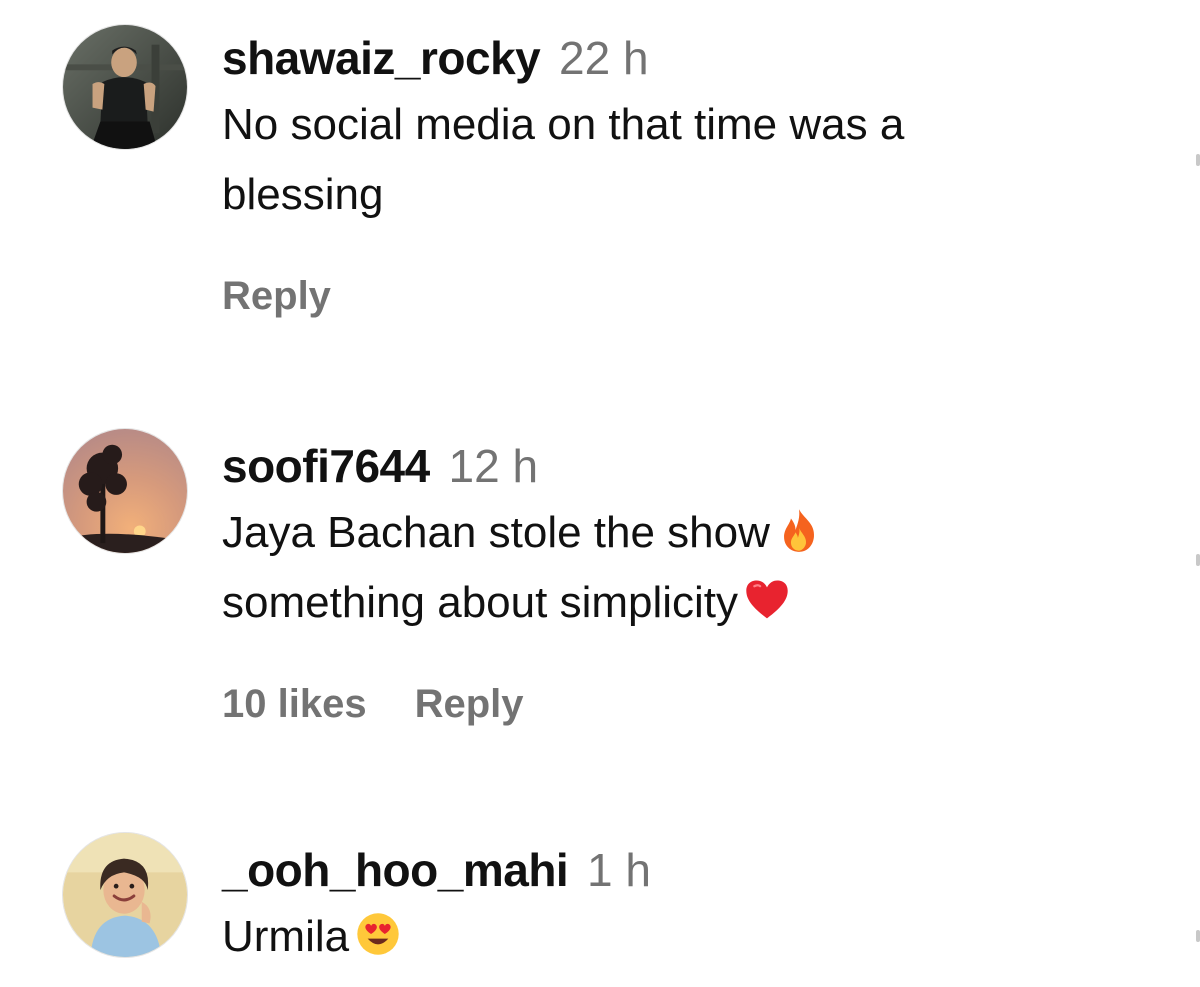  What do you see at coordinates (697, 58) in the screenshot?
I see `comment-header: shawaiz_rocky 22 h` at bounding box center [697, 58].